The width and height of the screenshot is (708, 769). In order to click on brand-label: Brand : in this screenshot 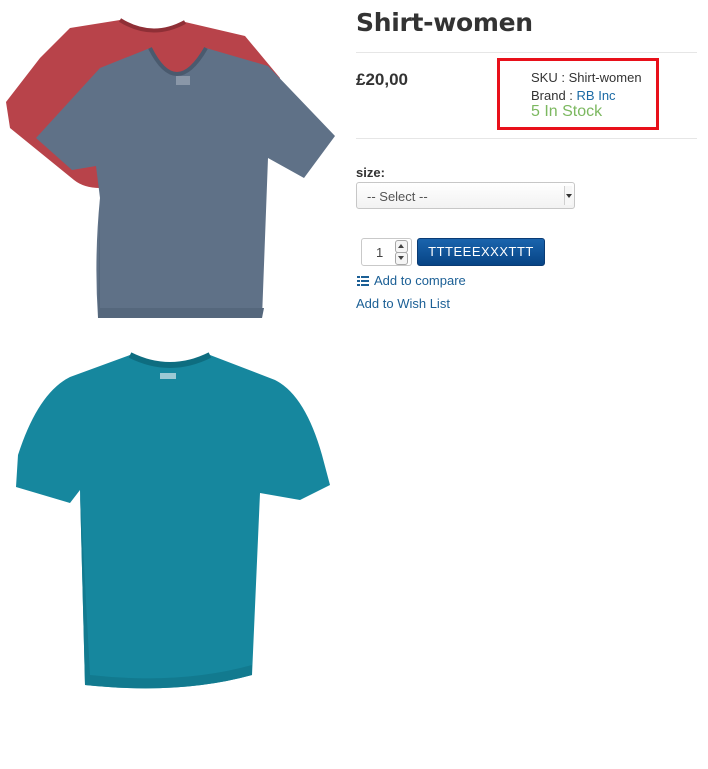, I will do `click(554, 95)`.